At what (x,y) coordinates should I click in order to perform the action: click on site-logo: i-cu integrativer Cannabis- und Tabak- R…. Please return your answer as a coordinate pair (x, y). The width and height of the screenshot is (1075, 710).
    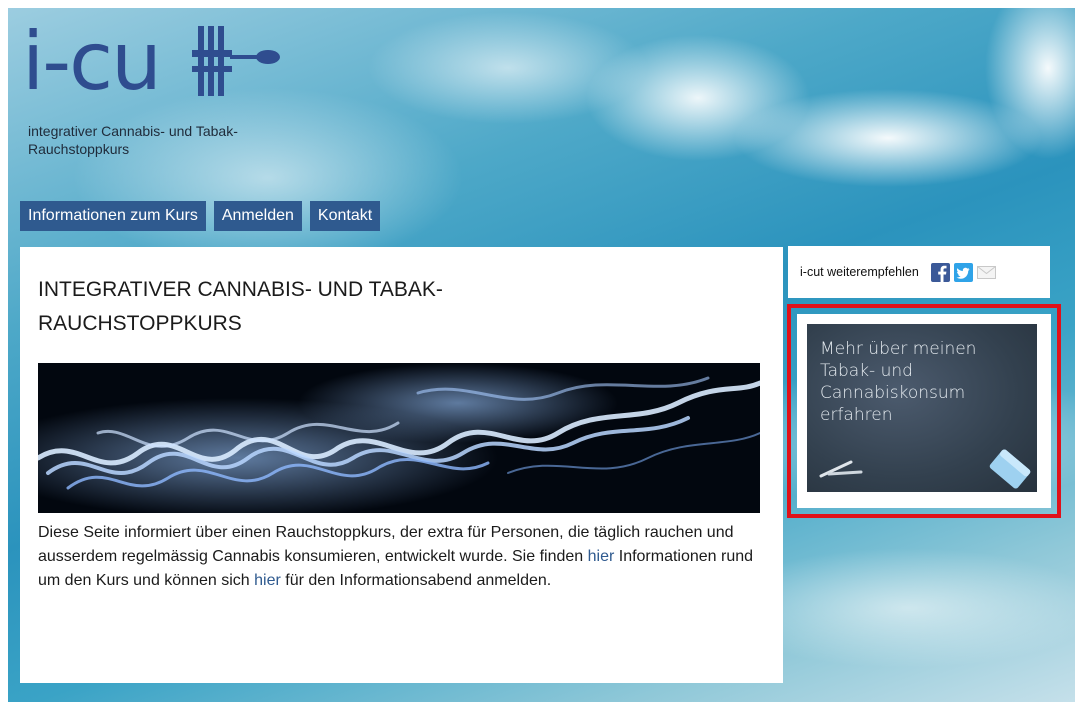
    Looking at the image, I should click on (152, 97).